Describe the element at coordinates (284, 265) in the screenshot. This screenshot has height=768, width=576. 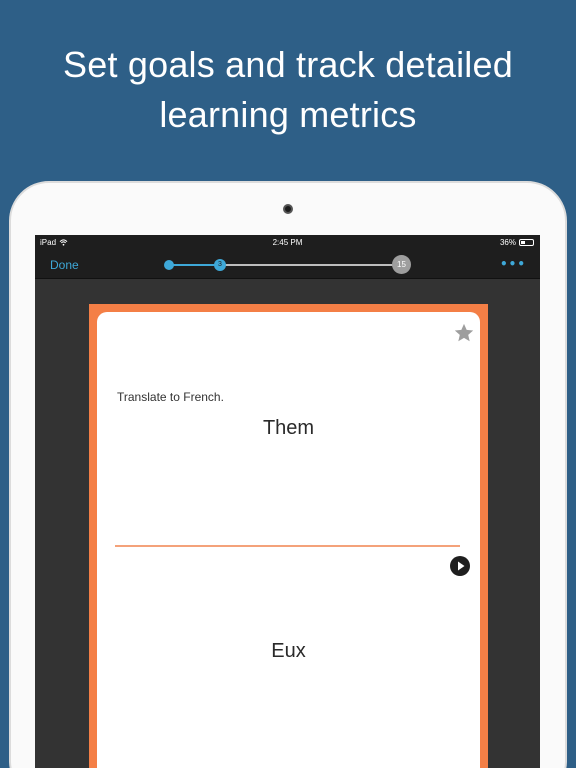
I see `progress-track` at that location.